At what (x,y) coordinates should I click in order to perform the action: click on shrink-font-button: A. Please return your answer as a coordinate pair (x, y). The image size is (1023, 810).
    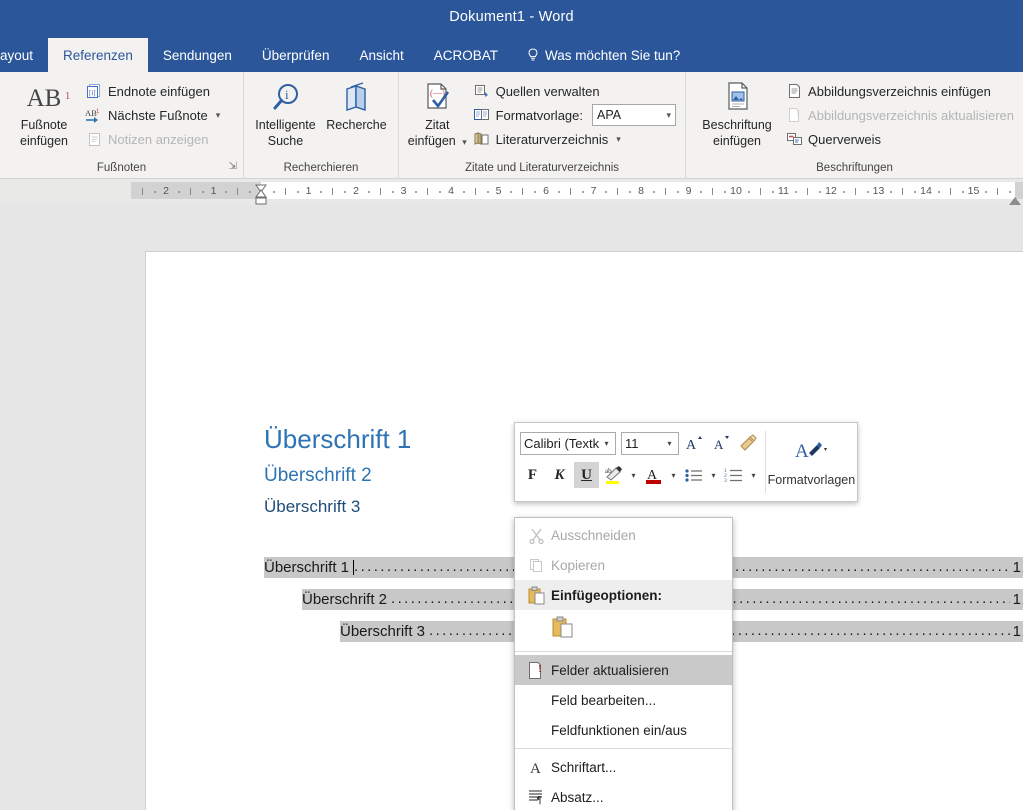
    Looking at the image, I should click on (720, 443).